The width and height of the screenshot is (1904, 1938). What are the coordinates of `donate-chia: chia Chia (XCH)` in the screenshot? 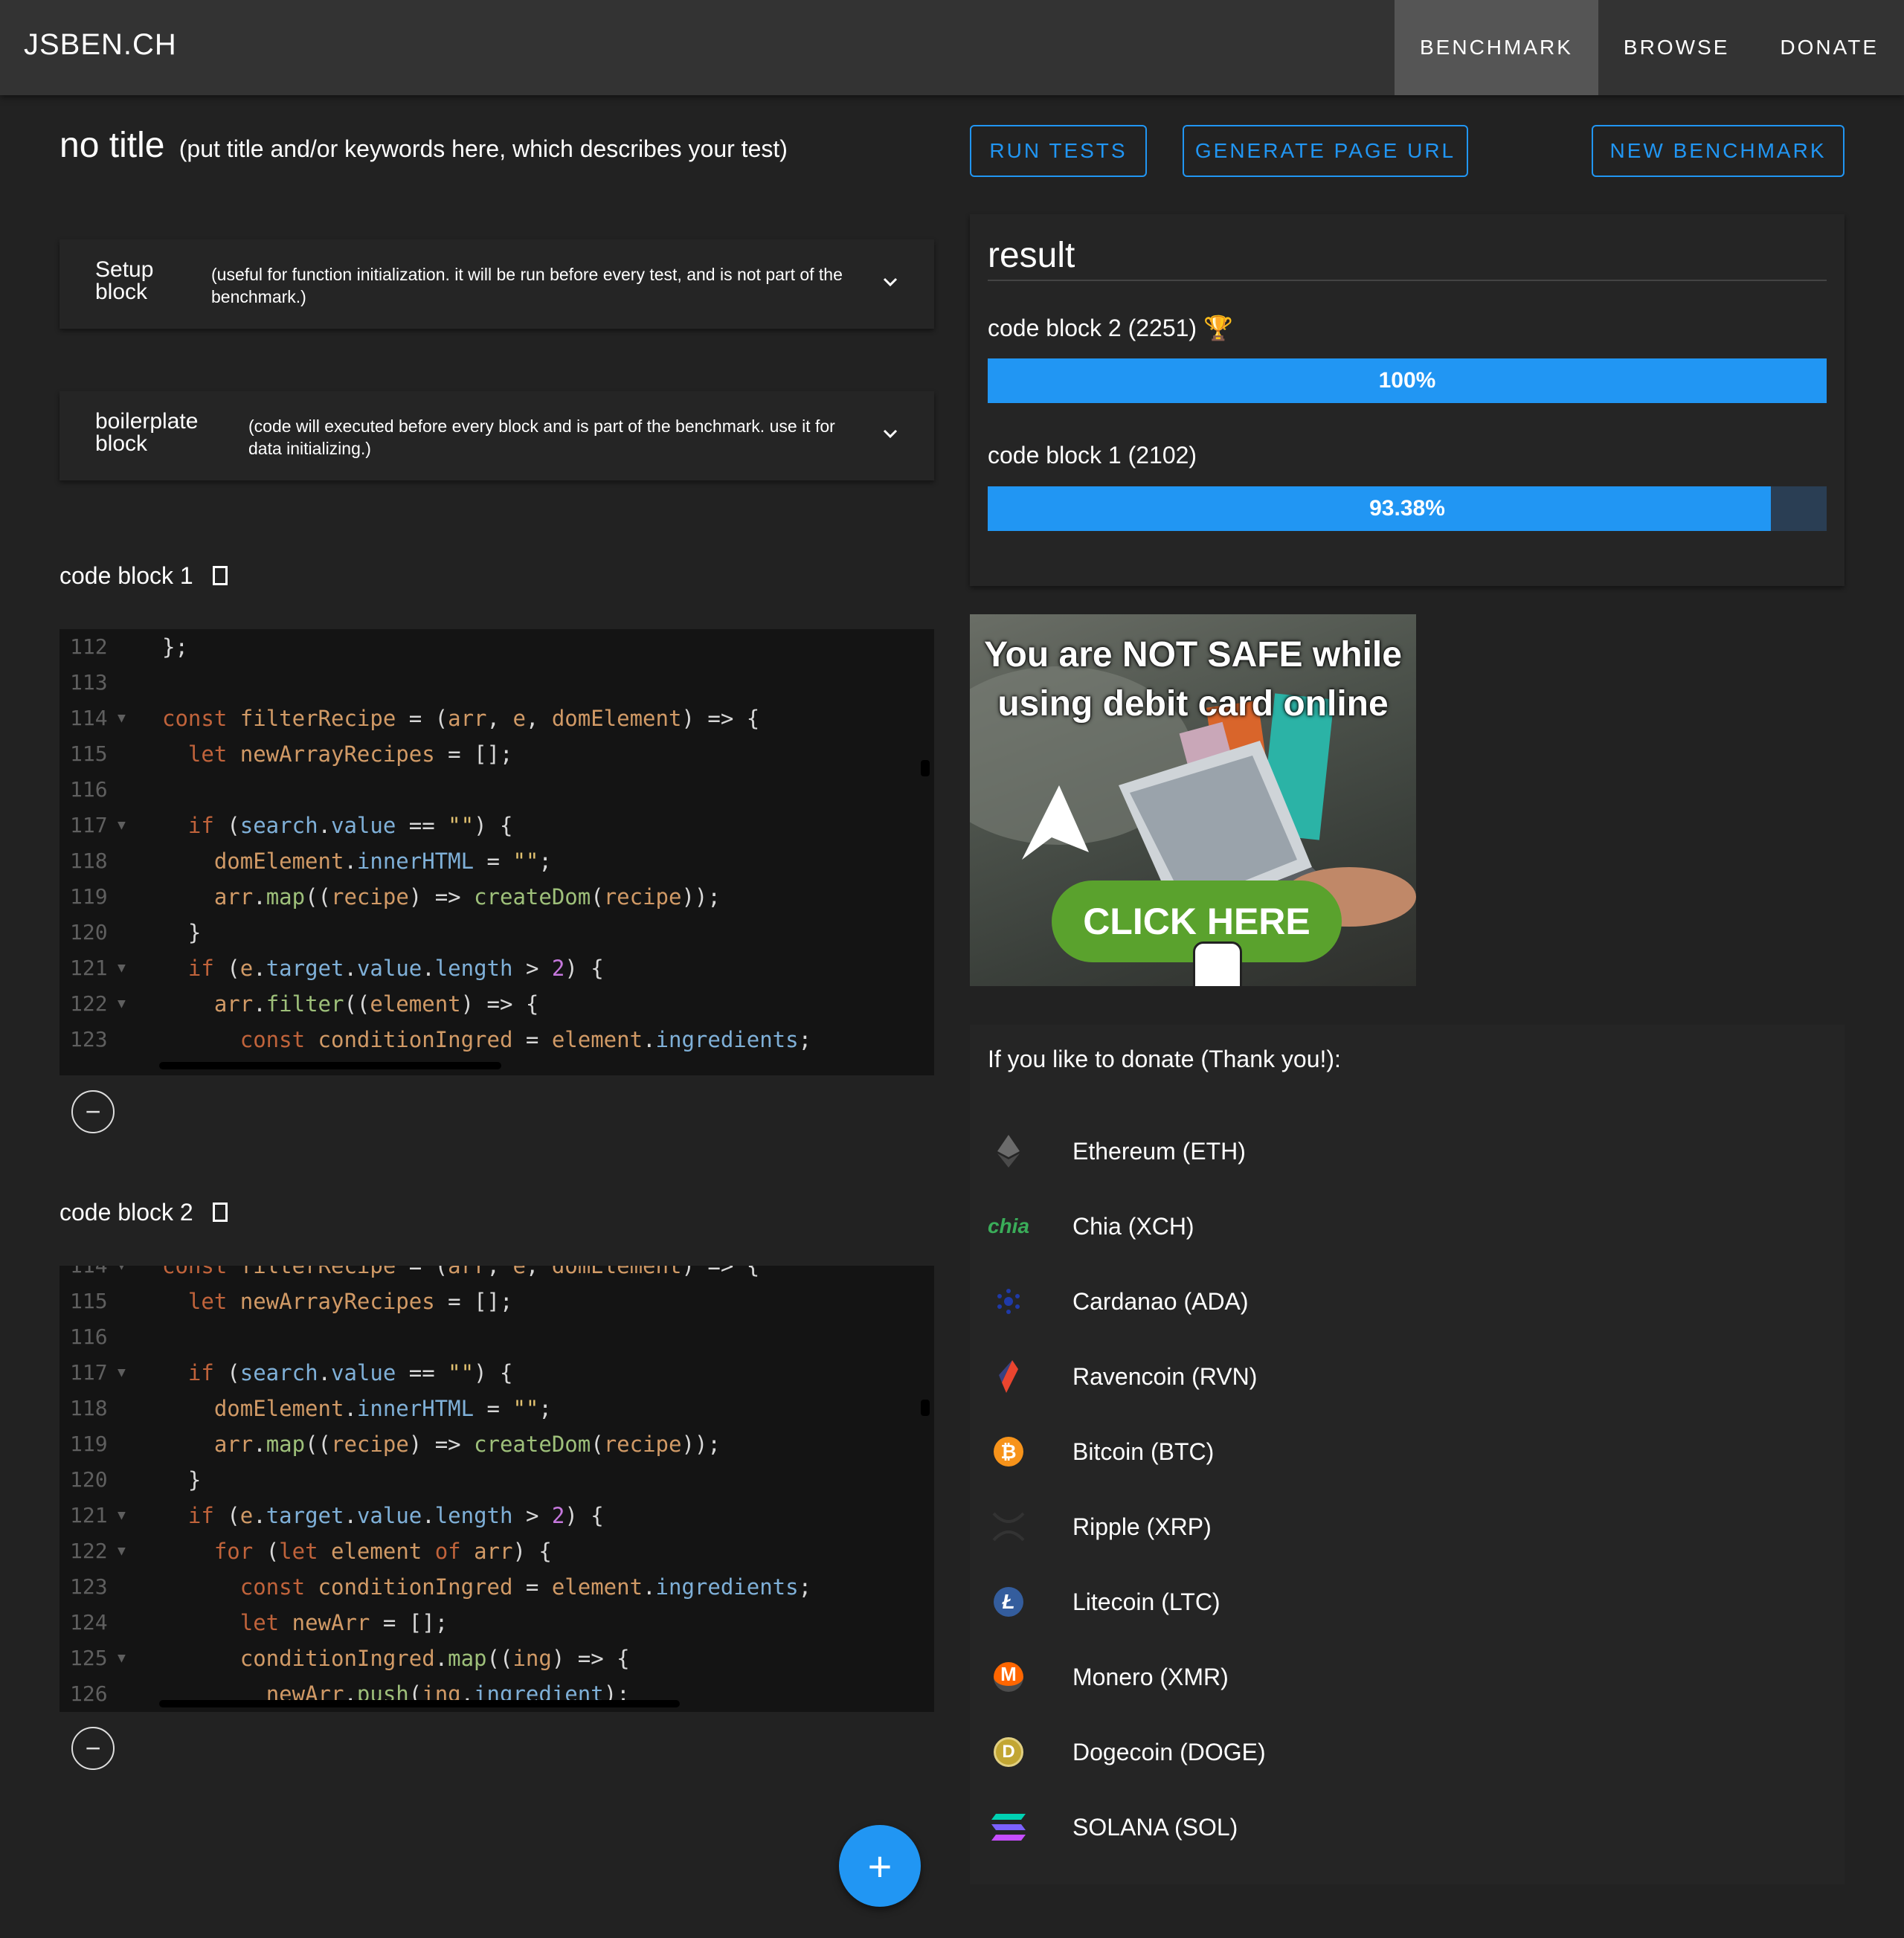 It's located at (1091, 1226).